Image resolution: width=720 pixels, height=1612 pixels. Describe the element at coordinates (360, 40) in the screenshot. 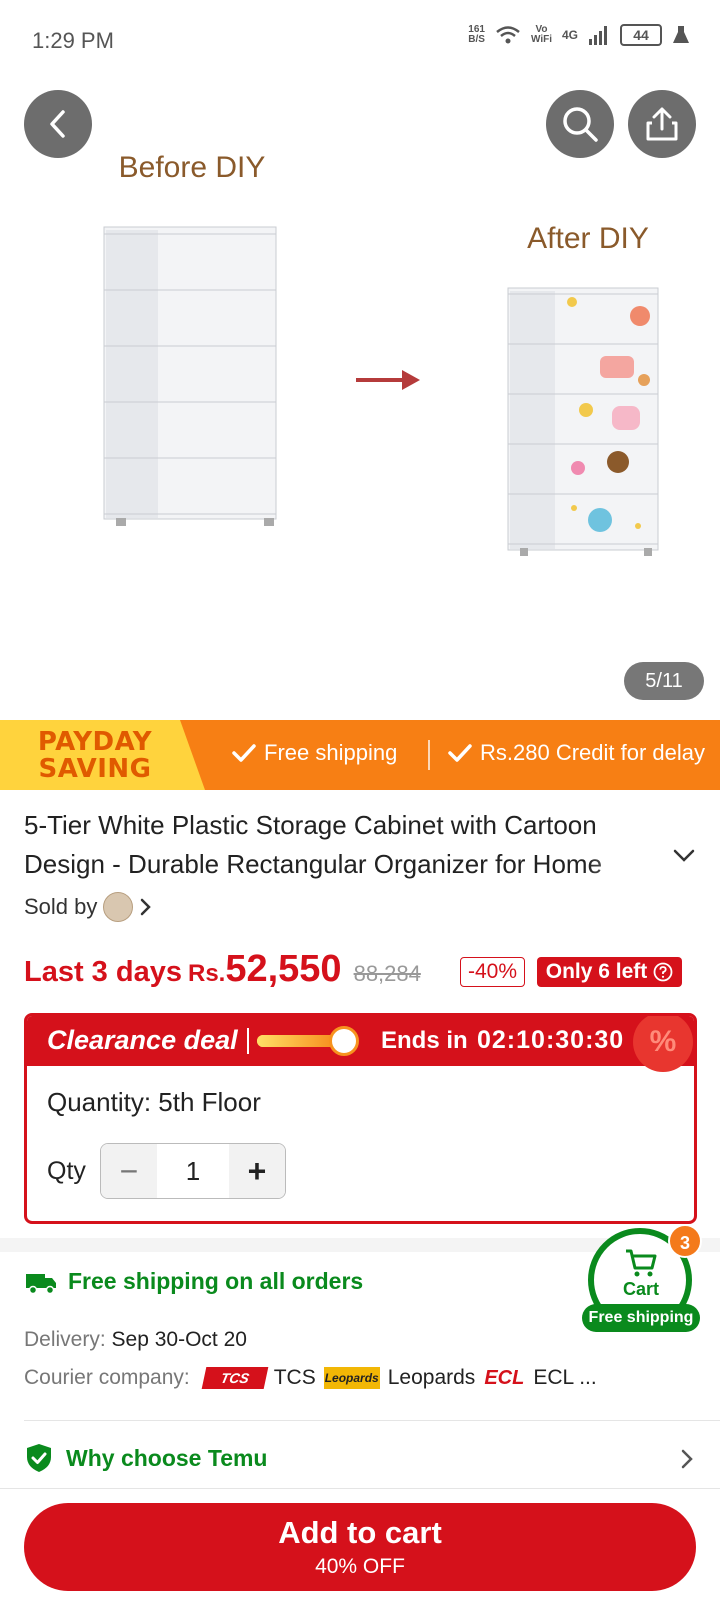

I see `status-bar: 1:29 PM 161 B/S Vo WiFi 4G 44` at that location.